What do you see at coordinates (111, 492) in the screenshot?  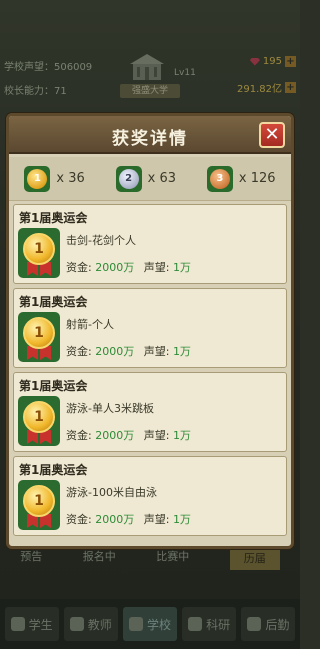 I see `award-event: 游泳-100米自由泳` at bounding box center [111, 492].